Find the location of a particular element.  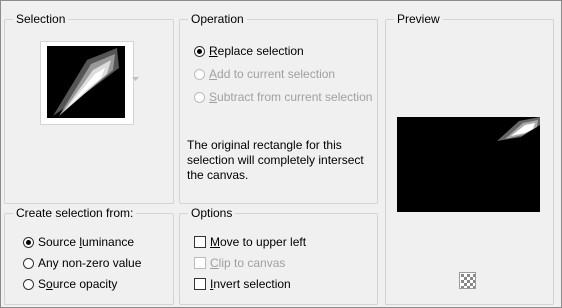

checkerboard-pattern is located at coordinates (468, 281).